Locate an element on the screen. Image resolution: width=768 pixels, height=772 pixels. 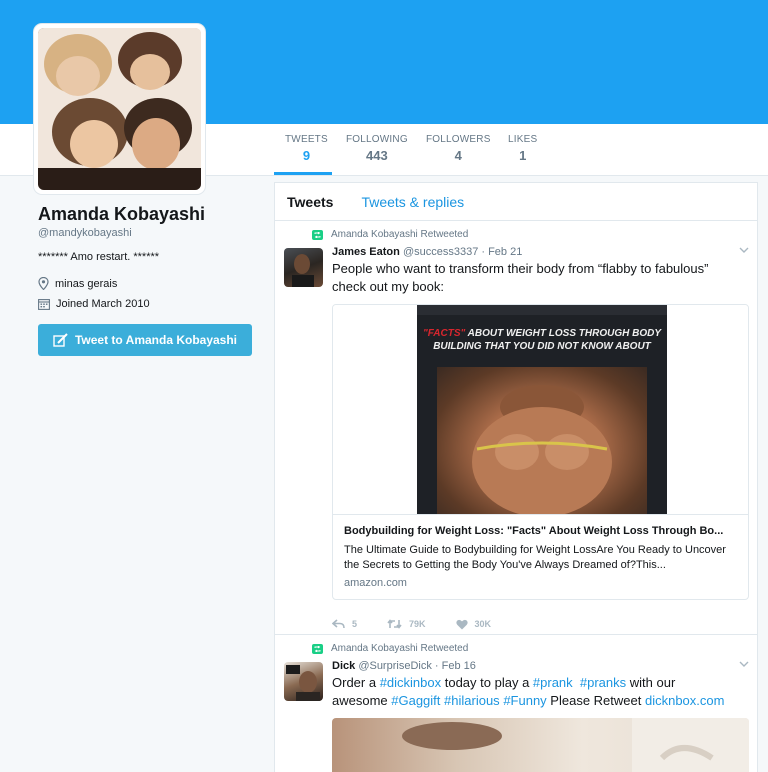
hashtag-link: #hilarious is located at coordinates (472, 700).